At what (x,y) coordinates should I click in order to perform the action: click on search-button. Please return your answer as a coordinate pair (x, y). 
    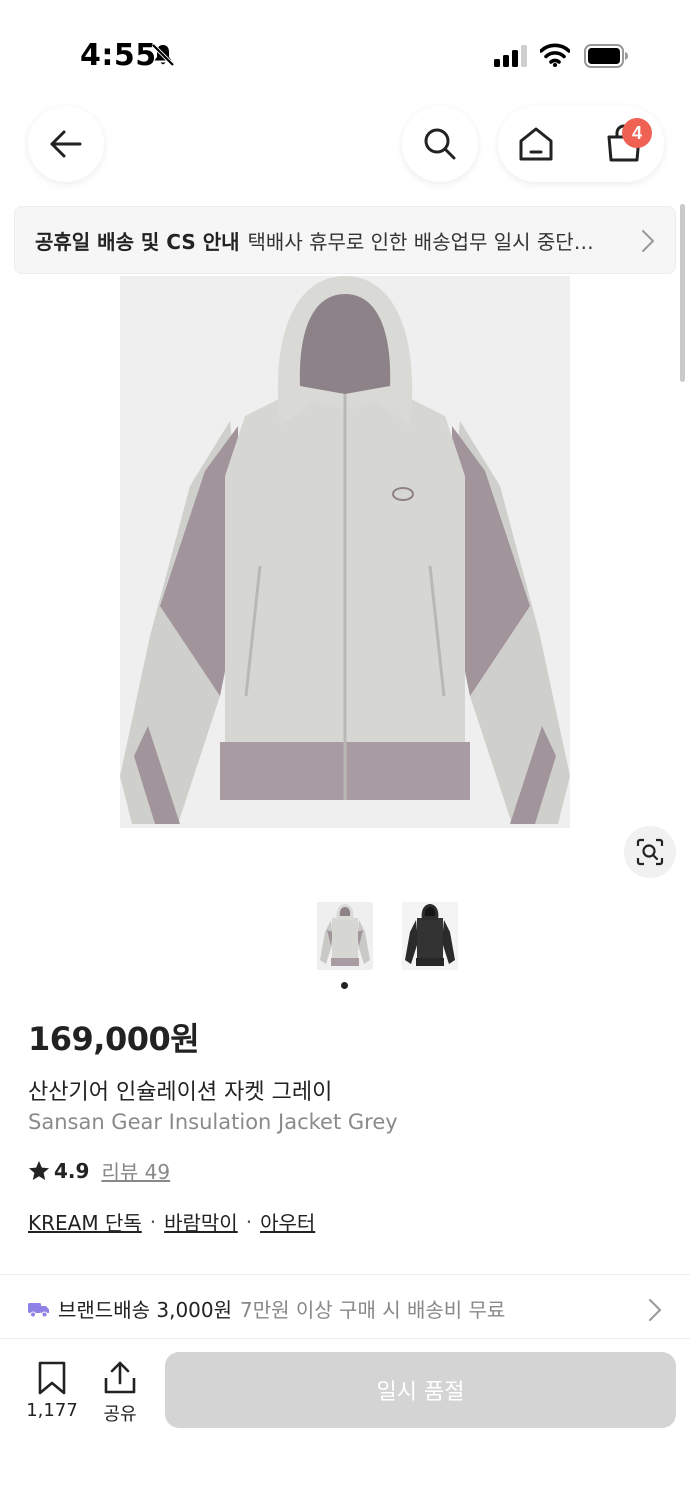
    Looking at the image, I should click on (440, 144).